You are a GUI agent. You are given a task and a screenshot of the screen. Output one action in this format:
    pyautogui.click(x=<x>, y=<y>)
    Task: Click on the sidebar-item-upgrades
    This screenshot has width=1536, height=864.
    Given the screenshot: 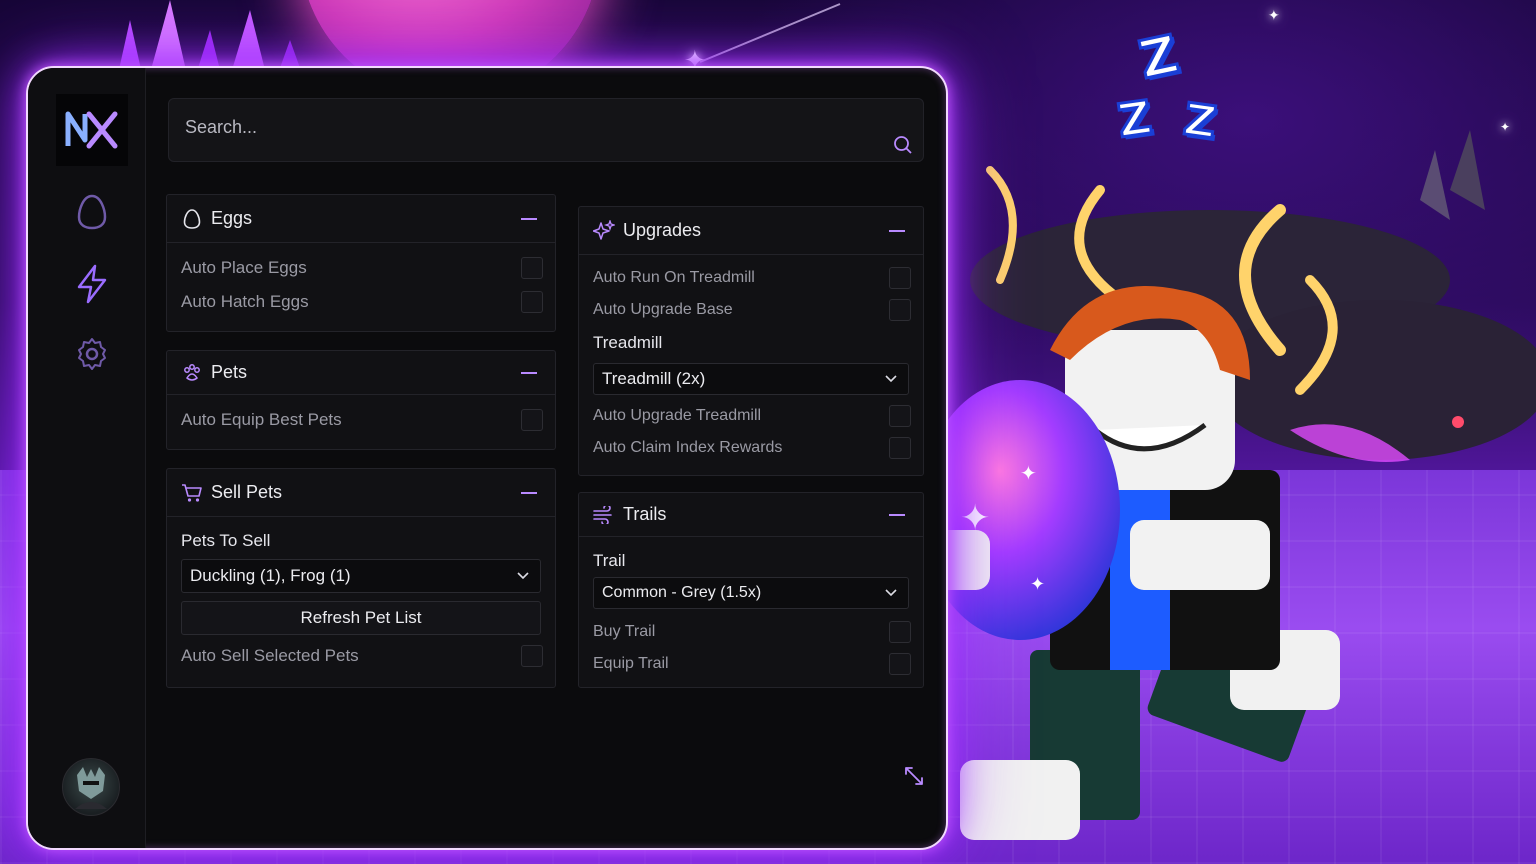 What is the action you would take?
    pyautogui.click(x=92, y=284)
    